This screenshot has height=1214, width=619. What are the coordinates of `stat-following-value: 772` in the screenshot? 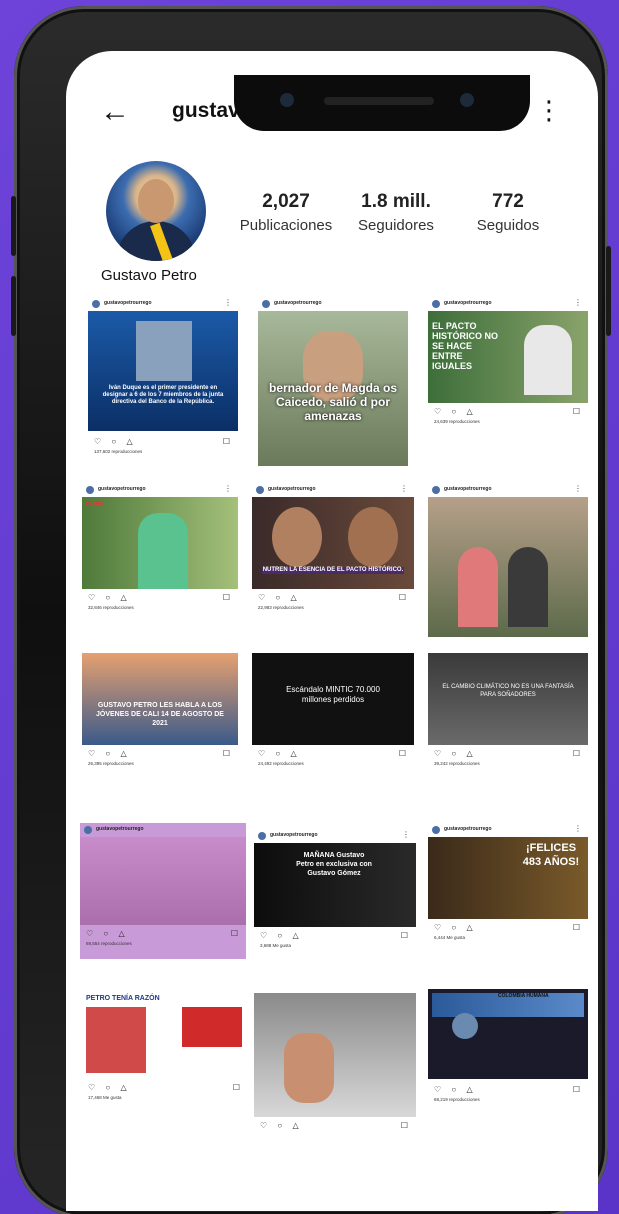 It's located at (508, 201).